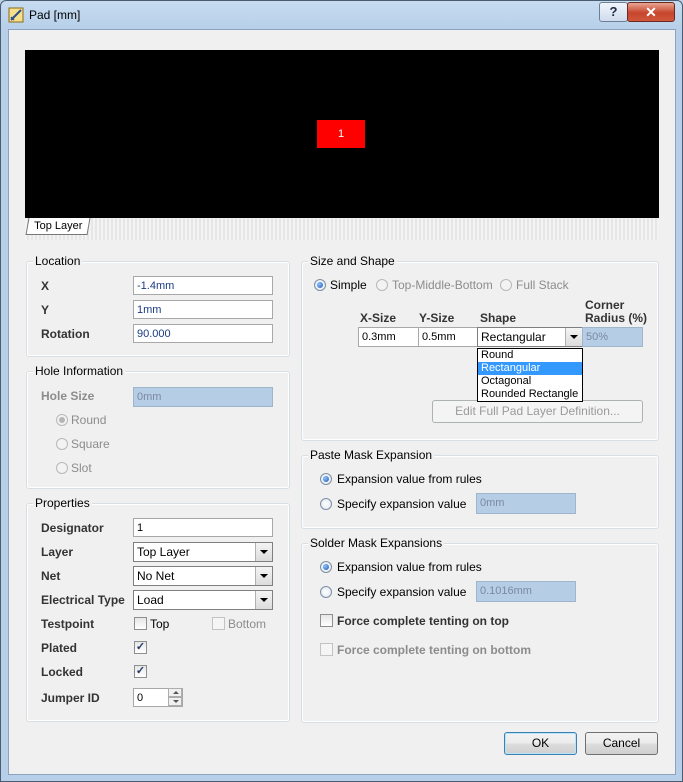  What do you see at coordinates (352, 261) in the screenshot?
I see `size-shape-title: Size and Shape` at bounding box center [352, 261].